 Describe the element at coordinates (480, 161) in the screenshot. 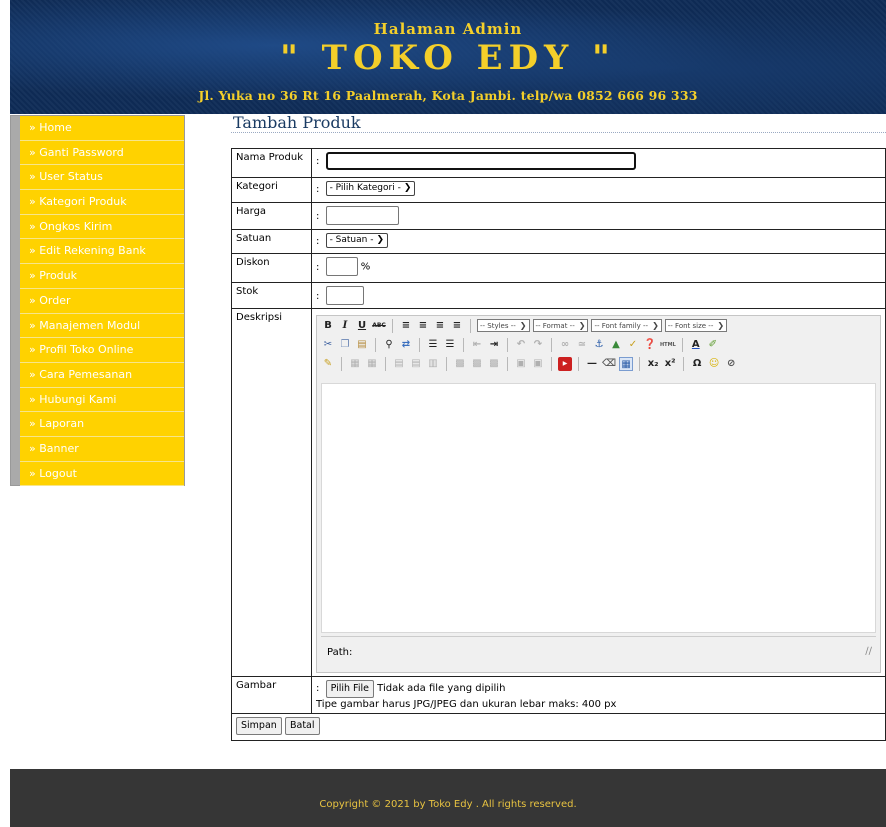

I see `nama-produk-input` at that location.